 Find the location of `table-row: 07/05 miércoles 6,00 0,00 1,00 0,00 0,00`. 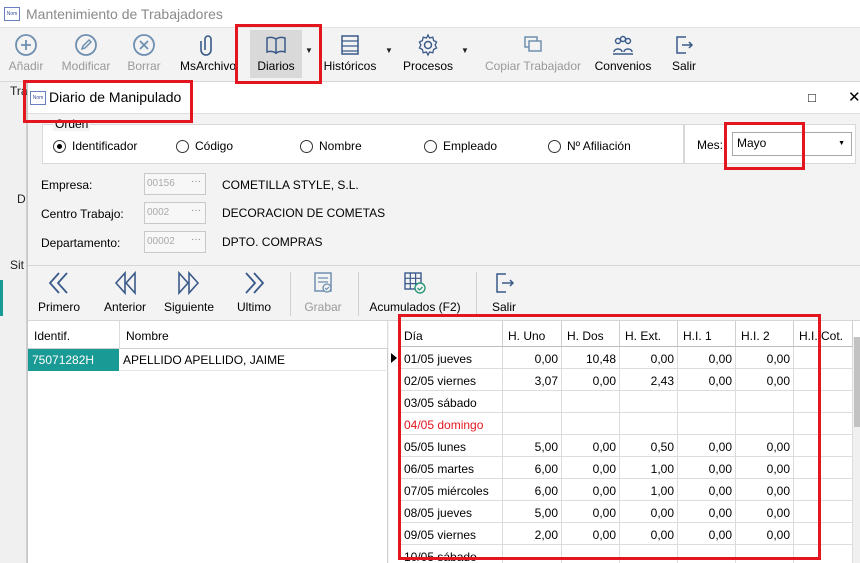

table-row: 07/05 miércoles 6,00 0,00 1,00 0,00 0,00 is located at coordinates (624, 490).